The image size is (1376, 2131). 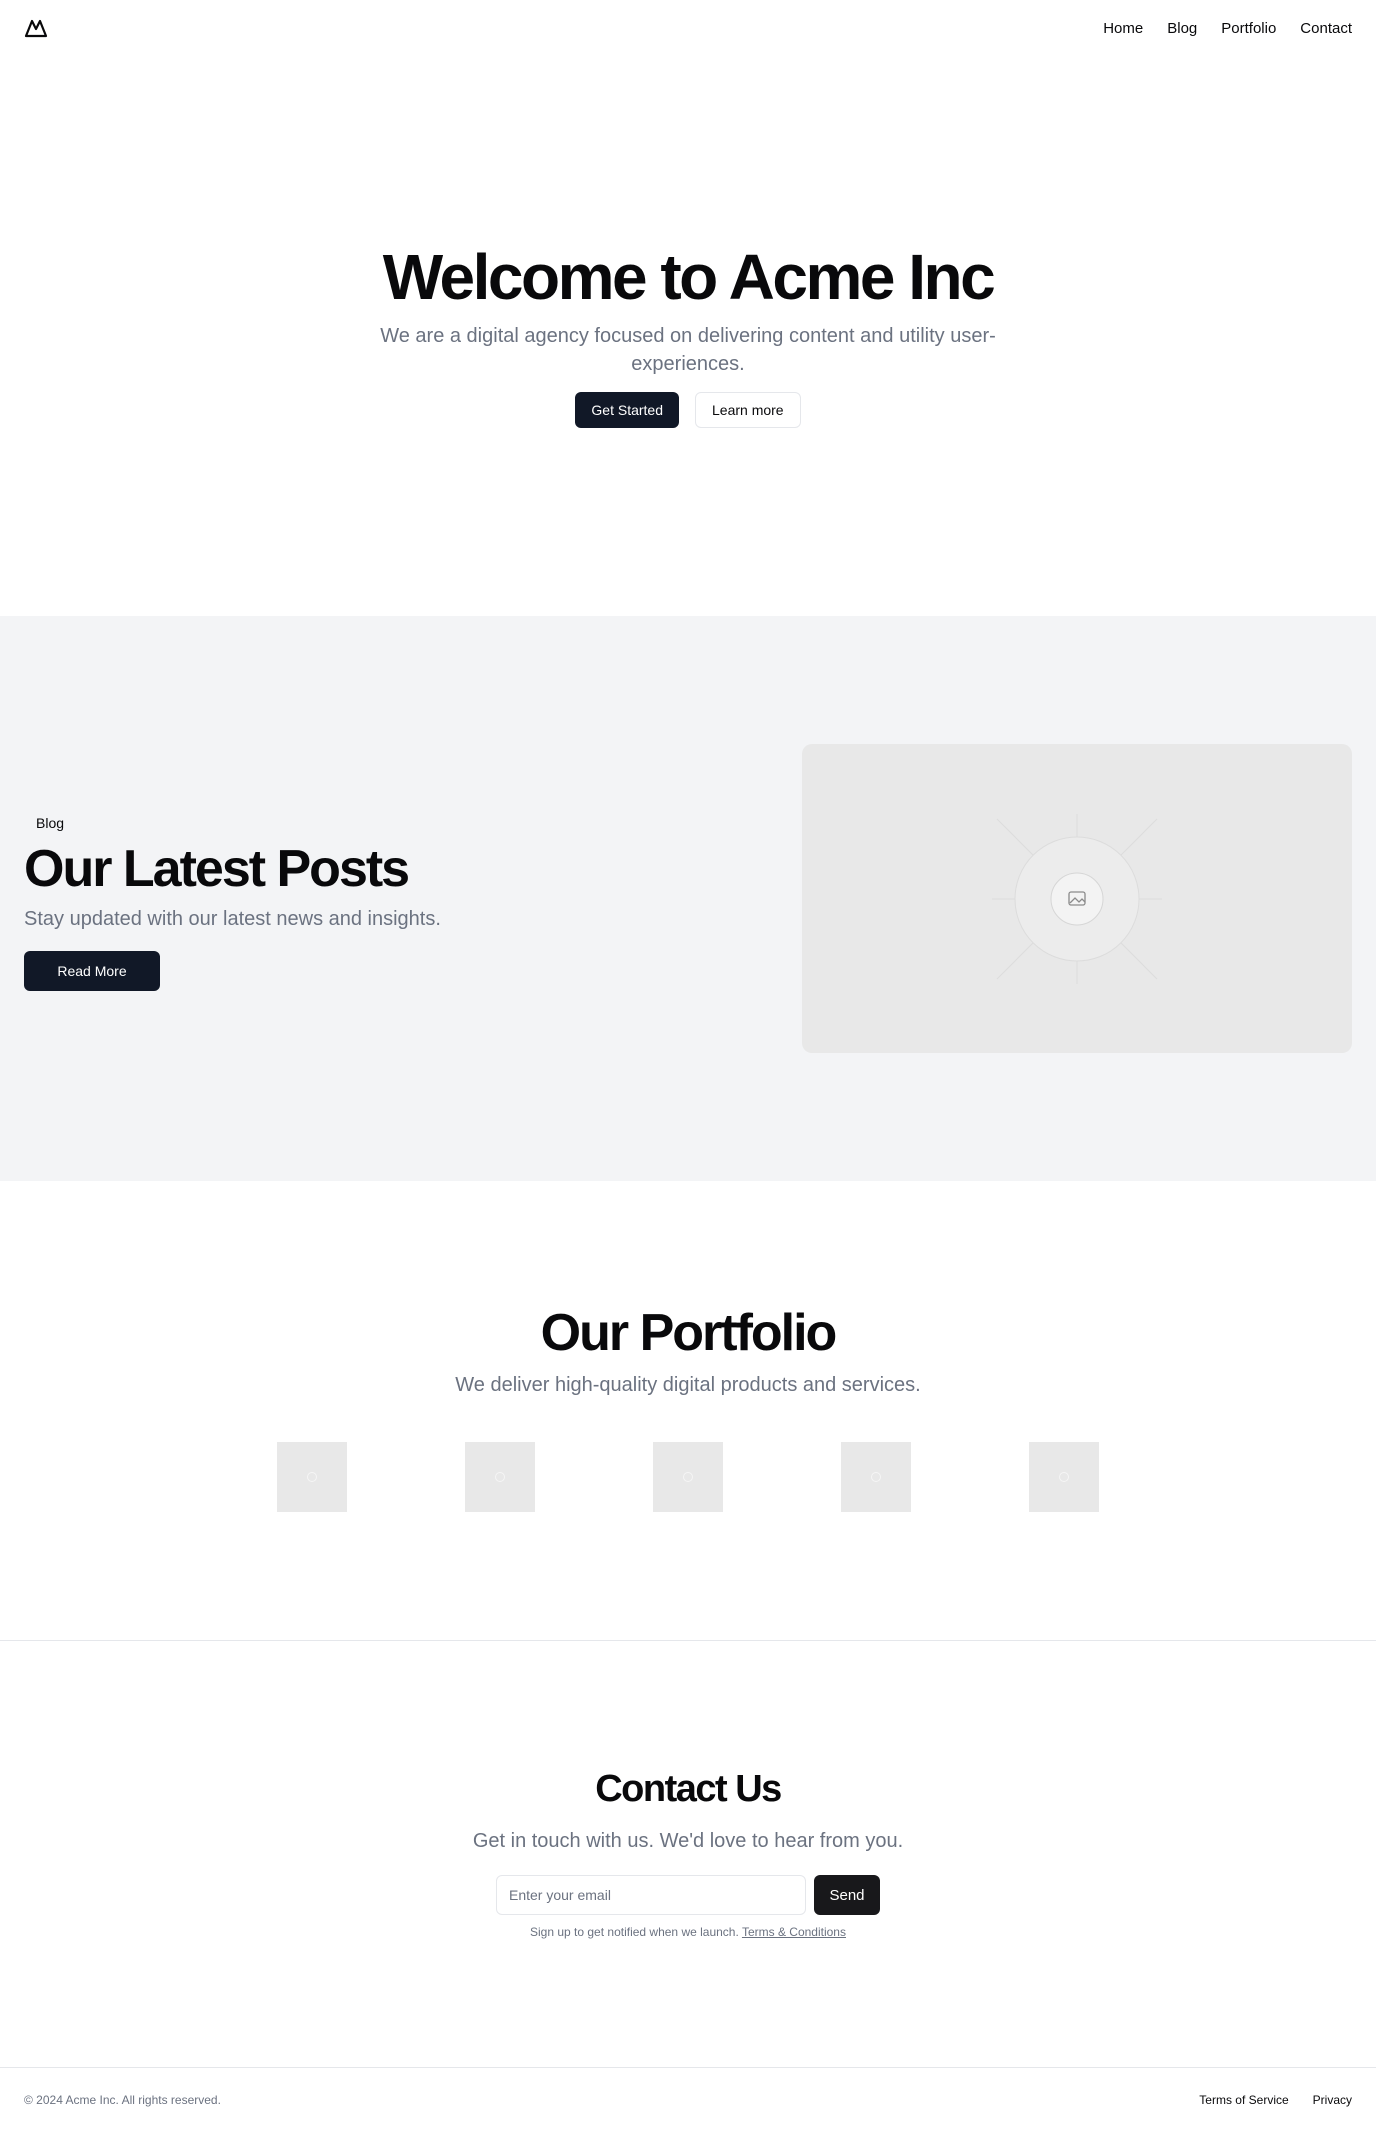 I want to click on contact-title: Contact Us, so click(x=688, y=1789).